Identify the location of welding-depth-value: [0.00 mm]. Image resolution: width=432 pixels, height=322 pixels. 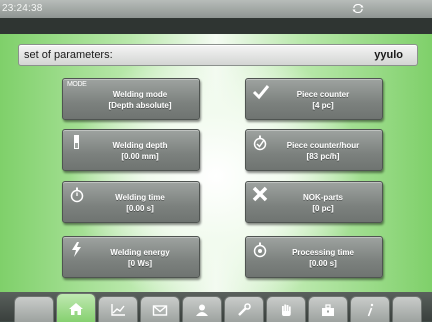
(140, 156).